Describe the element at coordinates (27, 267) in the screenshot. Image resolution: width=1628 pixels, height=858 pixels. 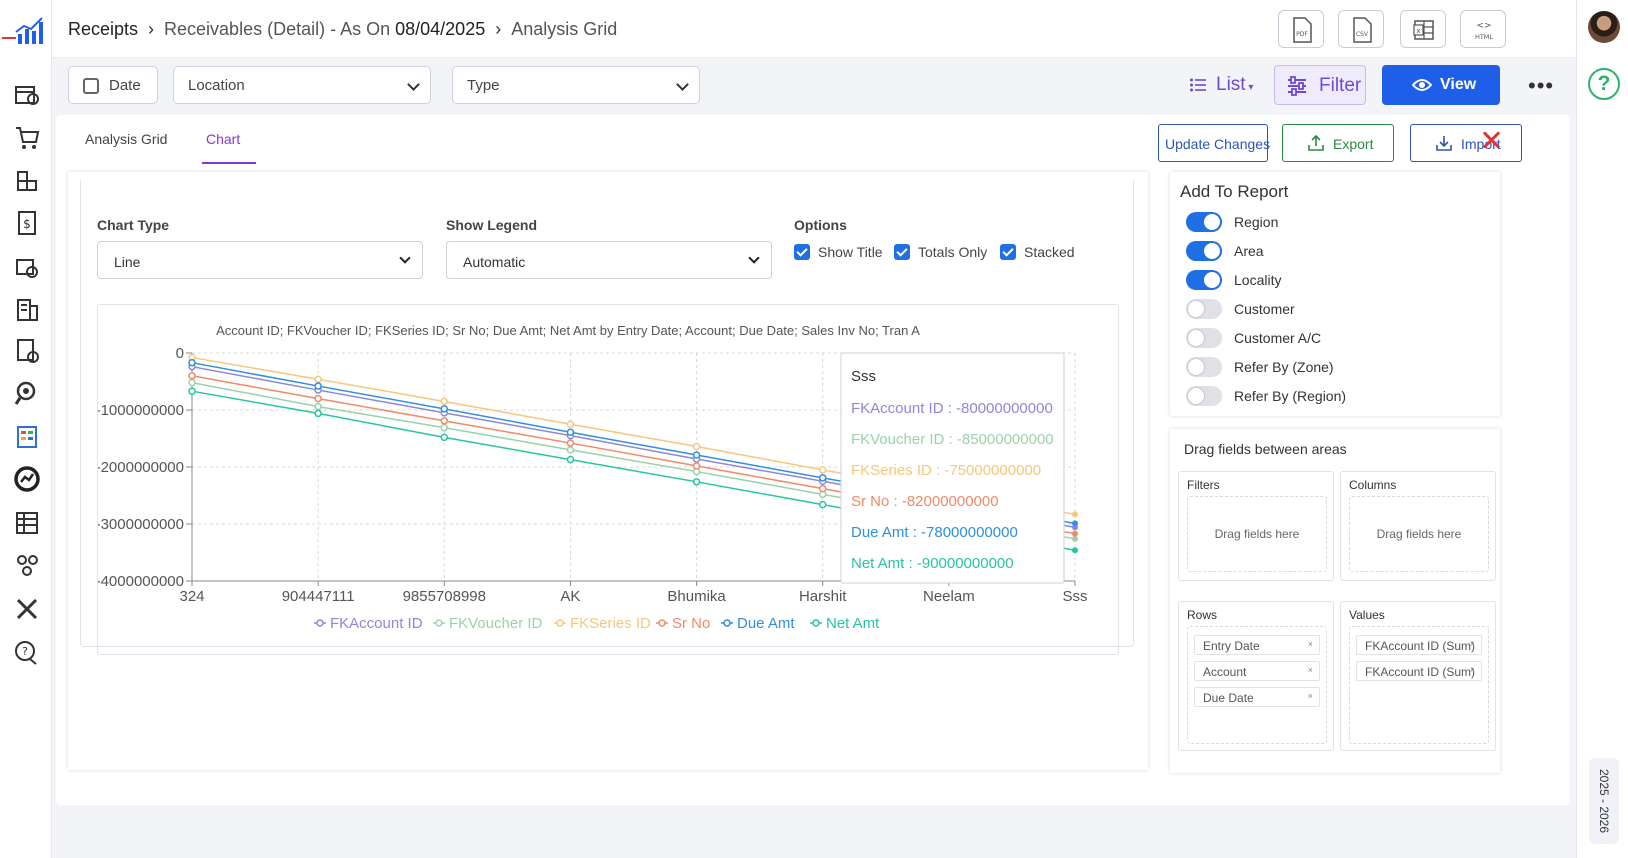
I see `payments-icon` at that location.